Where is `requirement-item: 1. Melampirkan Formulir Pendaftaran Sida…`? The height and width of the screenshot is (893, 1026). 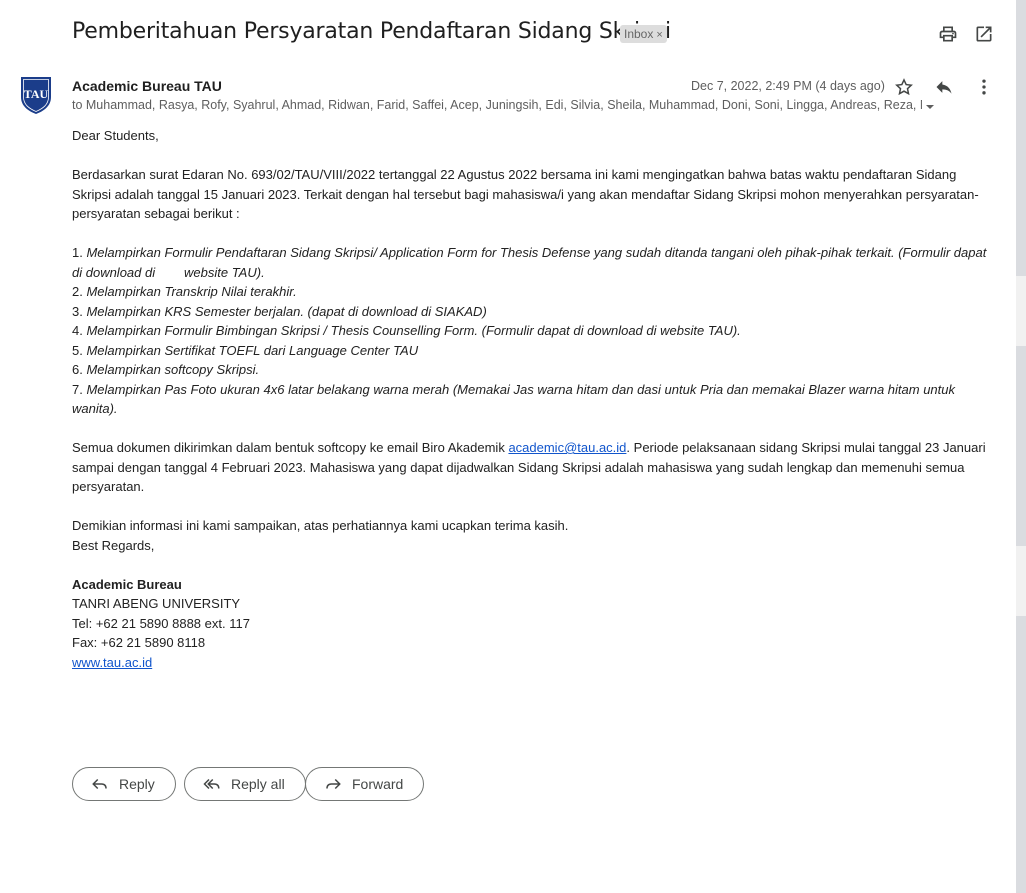 requirement-item: 1. Melampirkan Formulir Pendaftaran Sida… is located at coordinates (531, 262).